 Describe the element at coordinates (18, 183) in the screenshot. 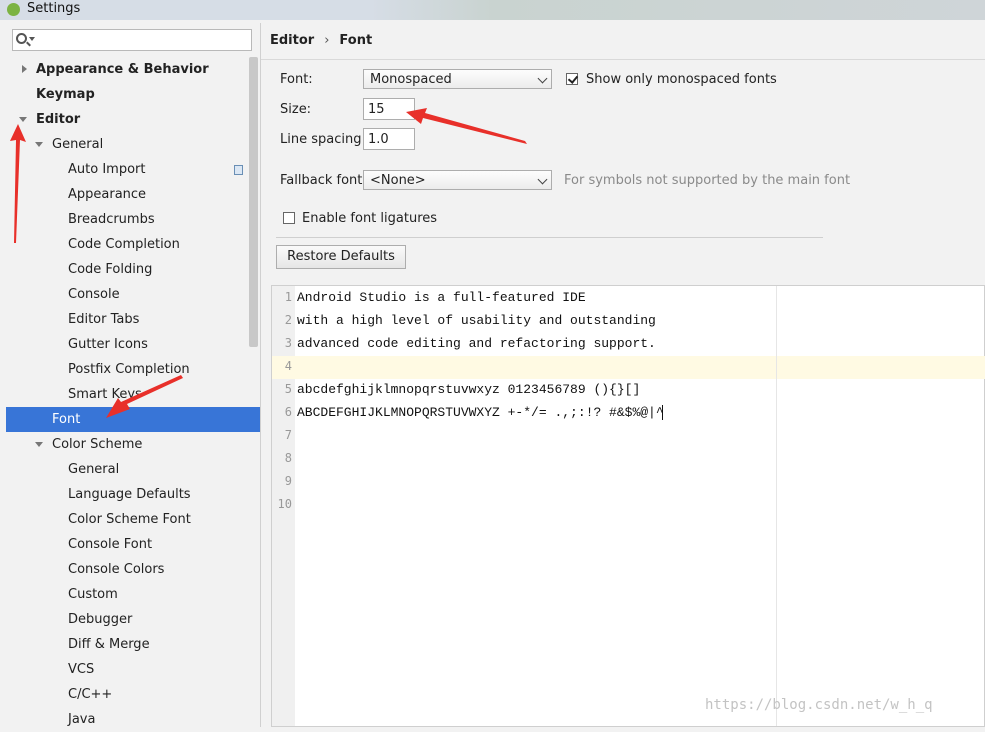

I see `arrow-to-editor` at that location.